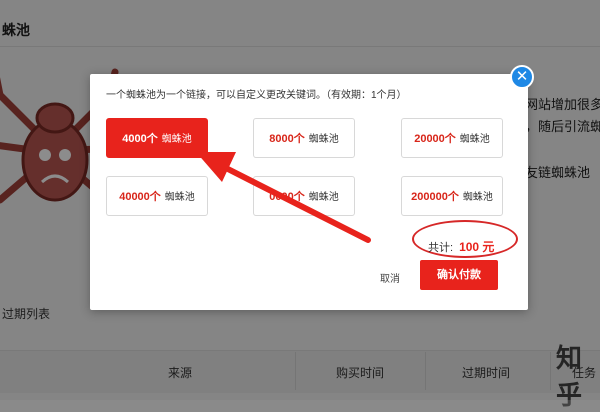 Image resolution: width=600 pixels, height=412 pixels. I want to click on total-label: 共计:, so click(441, 248).